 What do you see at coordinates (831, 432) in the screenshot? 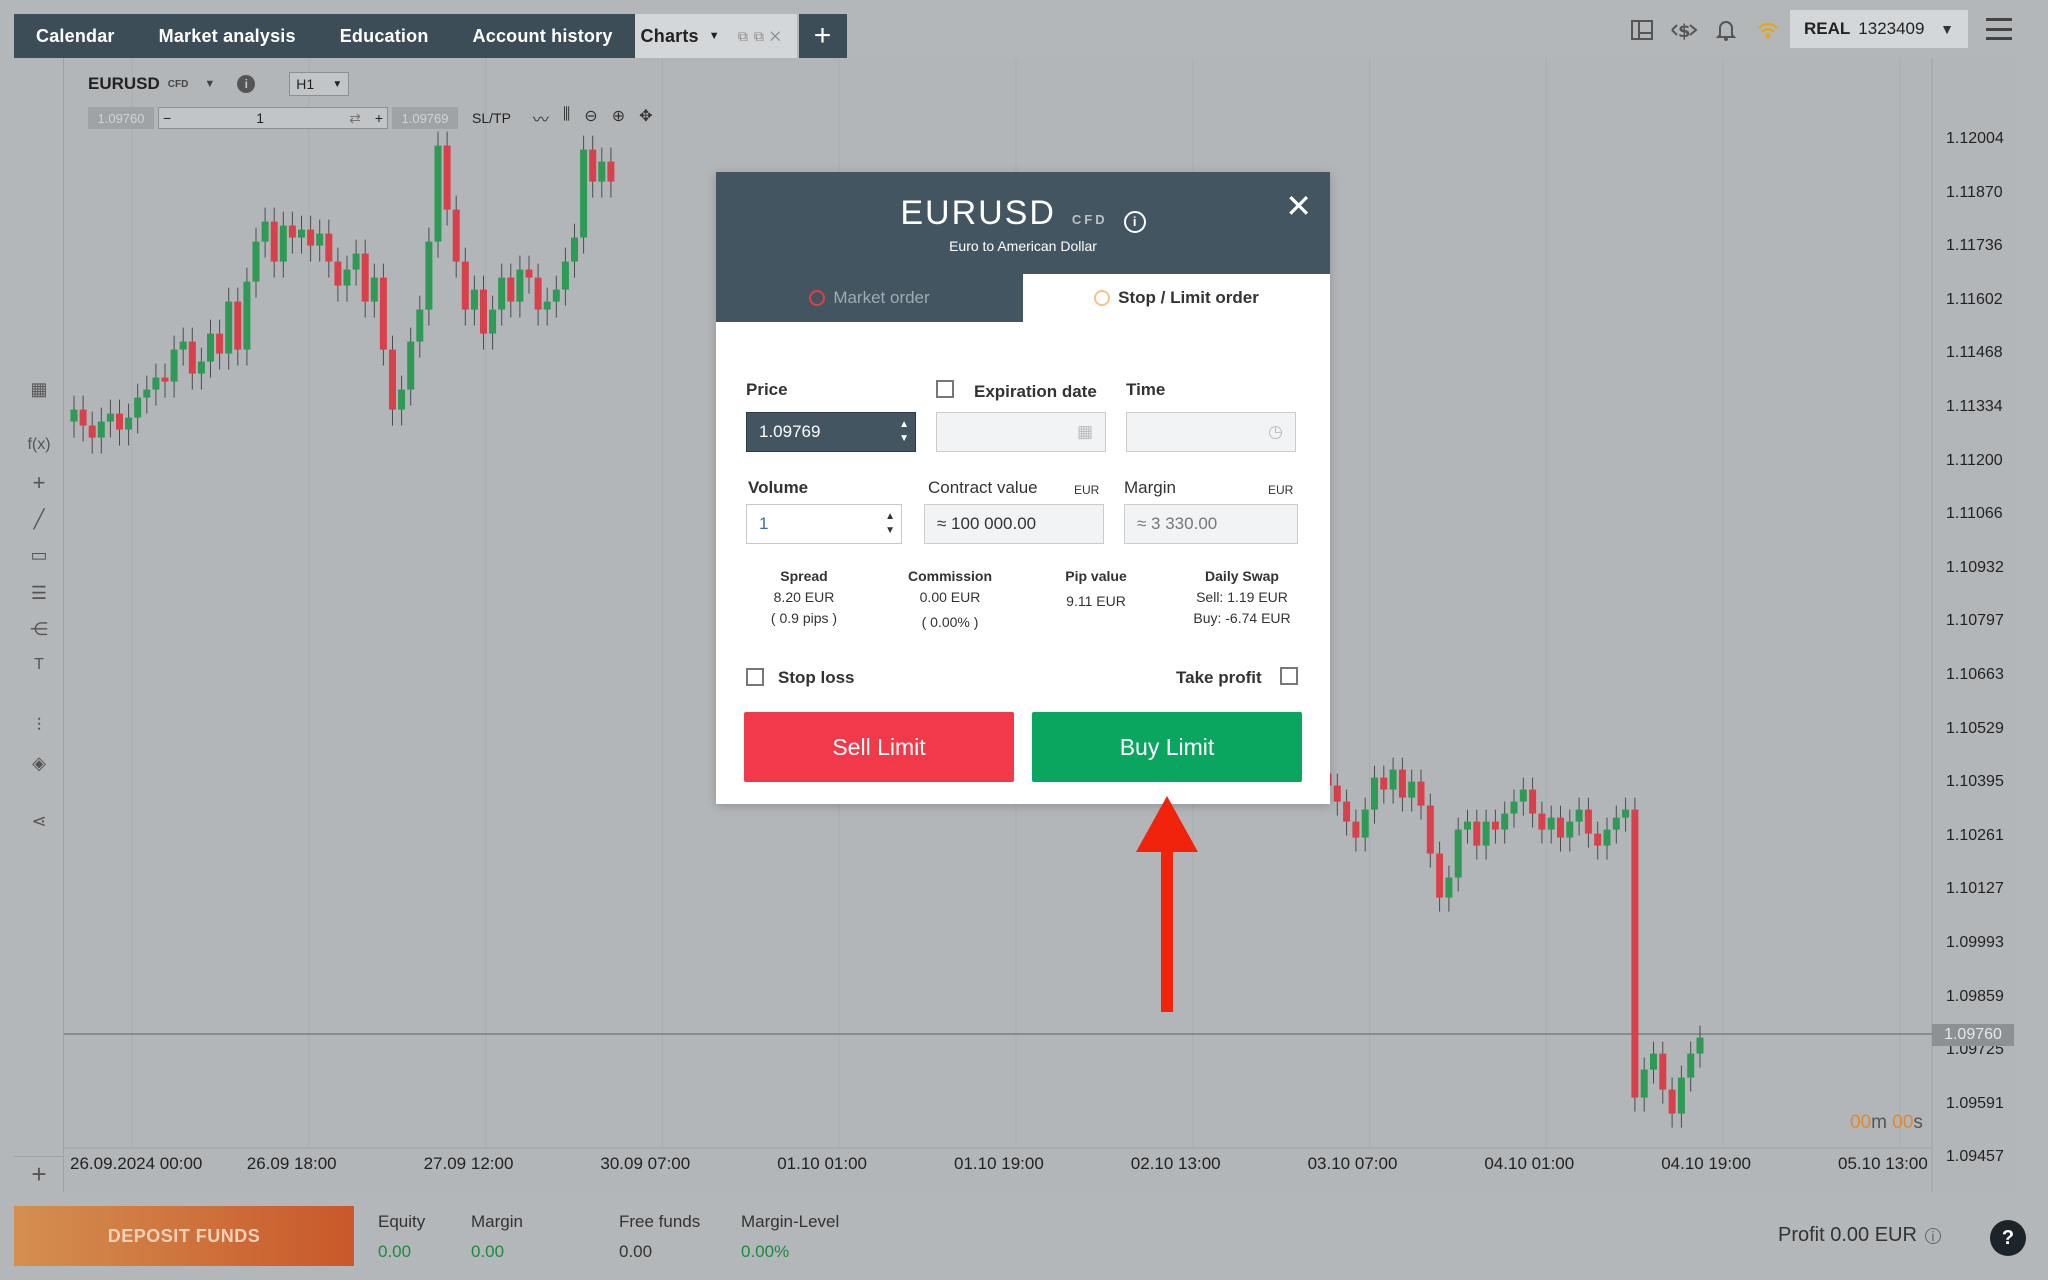
I see `price-input: 1.09769 ▲ ▼` at bounding box center [831, 432].